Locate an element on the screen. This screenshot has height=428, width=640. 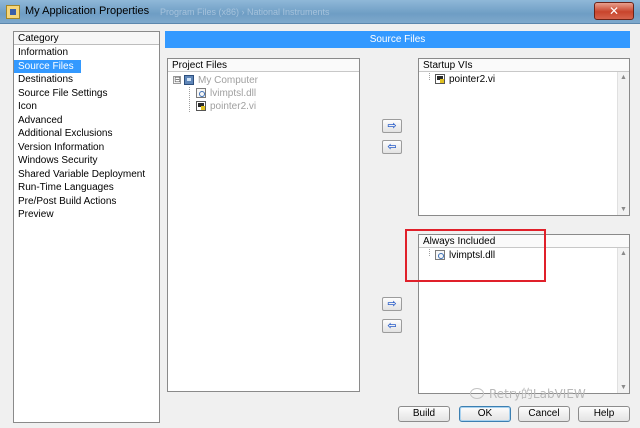
cancel-button: Cancel is located at coordinates (544, 414).